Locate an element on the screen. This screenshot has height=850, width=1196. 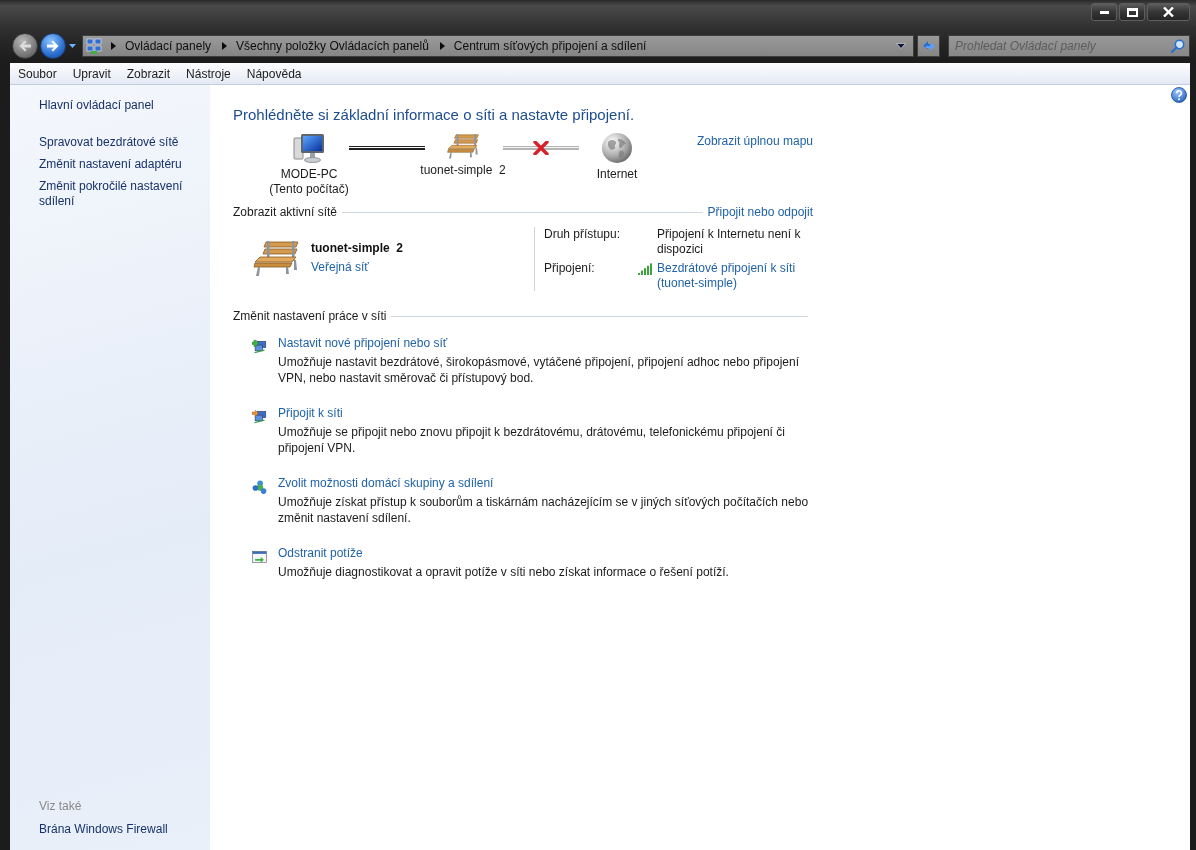
full-map-link: Zobrazit úplnou mapu is located at coordinates (754, 141).